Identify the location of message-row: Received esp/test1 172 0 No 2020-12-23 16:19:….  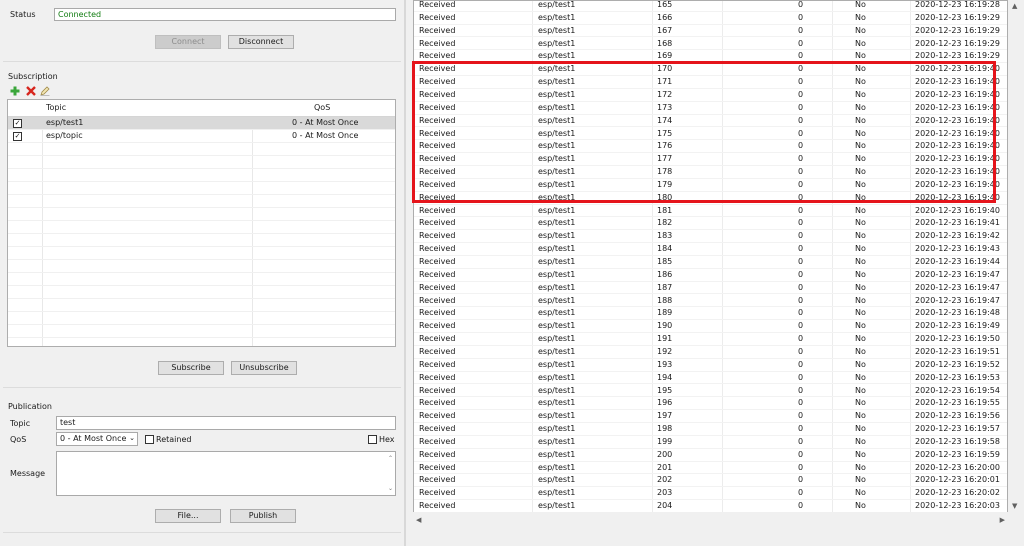
(710, 95).